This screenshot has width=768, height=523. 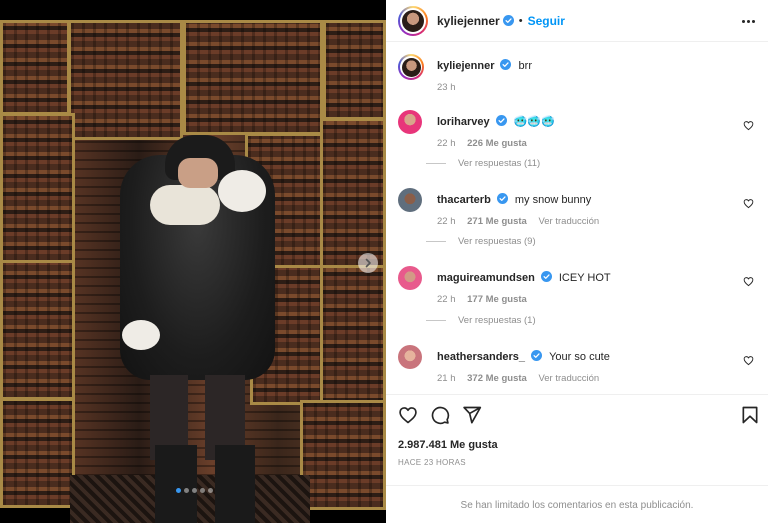 I want to click on comment-icon, so click(x=440, y=415).